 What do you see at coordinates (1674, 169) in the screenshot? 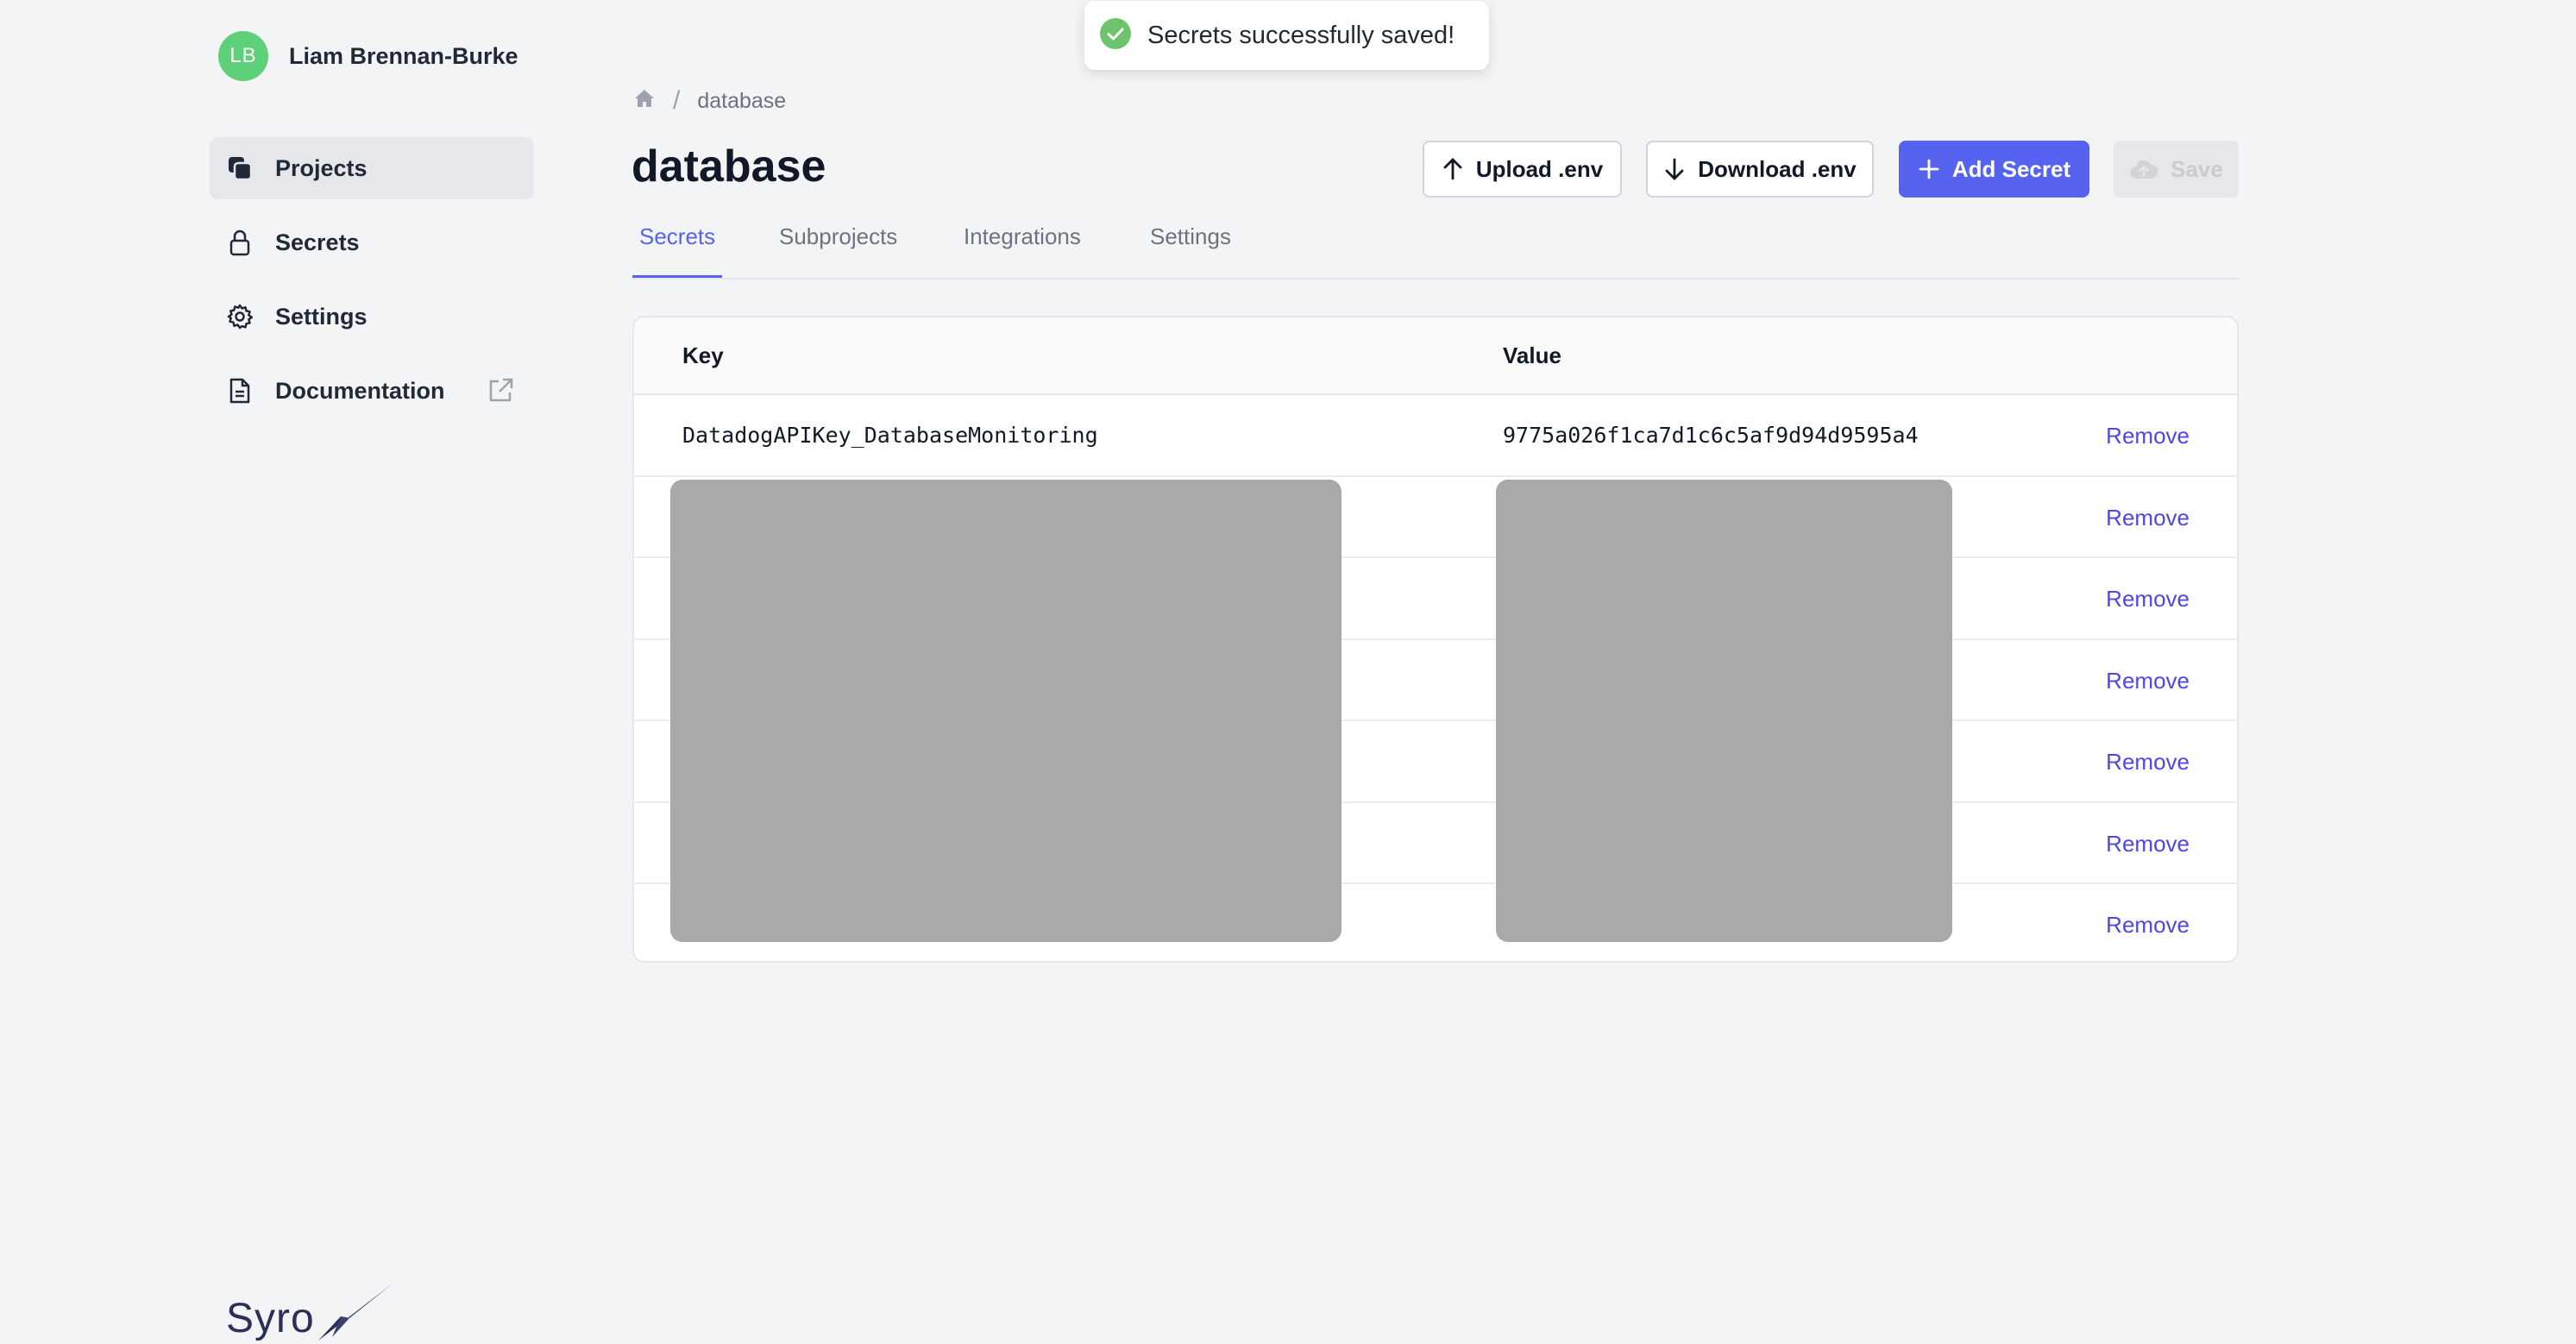
I see `arrow-down-icon` at bounding box center [1674, 169].